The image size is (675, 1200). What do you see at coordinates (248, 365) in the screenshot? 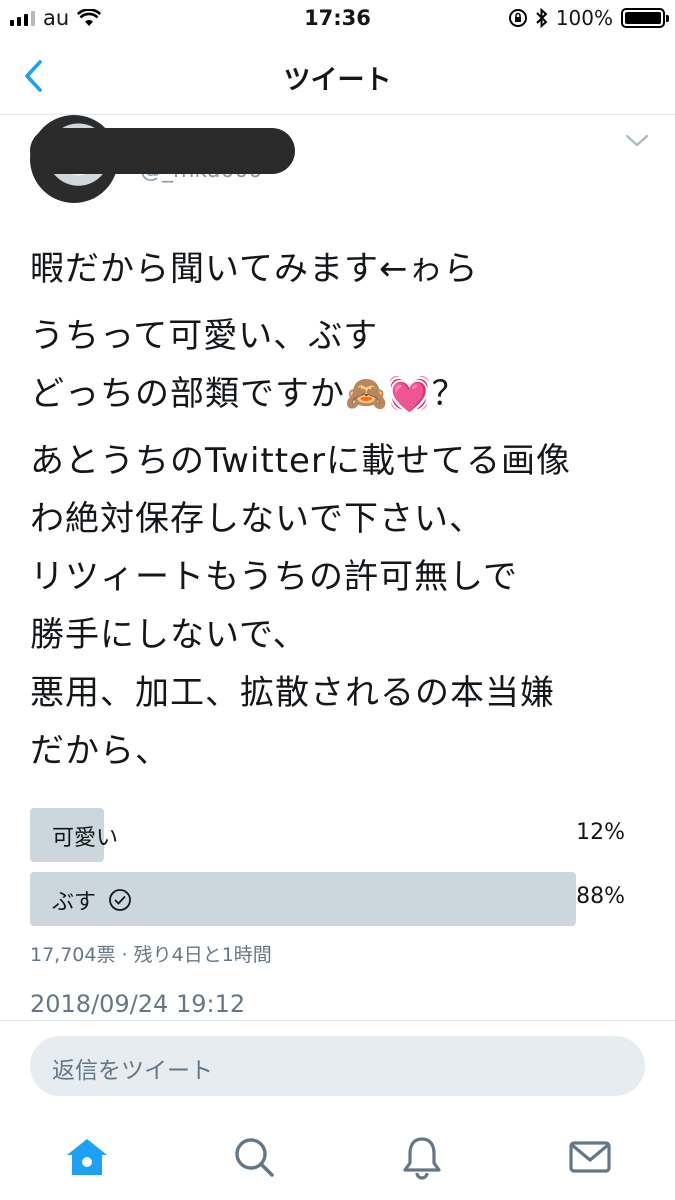
I see `tweet-paragraph: うちって可愛い、ぶす どっちの部類ですか🙈💓？` at bounding box center [248, 365].